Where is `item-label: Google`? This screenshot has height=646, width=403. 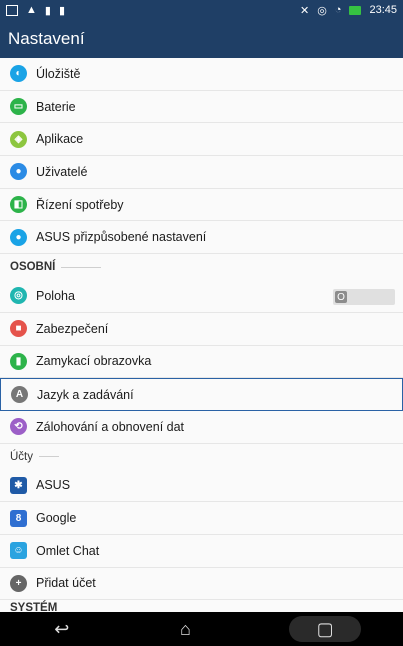
item-label: Google is located at coordinates (56, 518).